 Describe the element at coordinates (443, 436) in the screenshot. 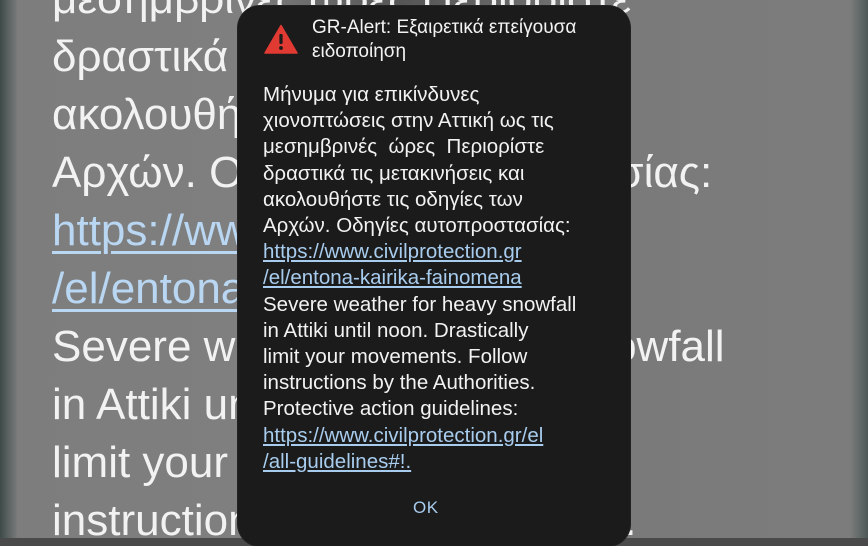

I see `guidelines-link-line: https://www.civilprotection.gr/el` at that location.